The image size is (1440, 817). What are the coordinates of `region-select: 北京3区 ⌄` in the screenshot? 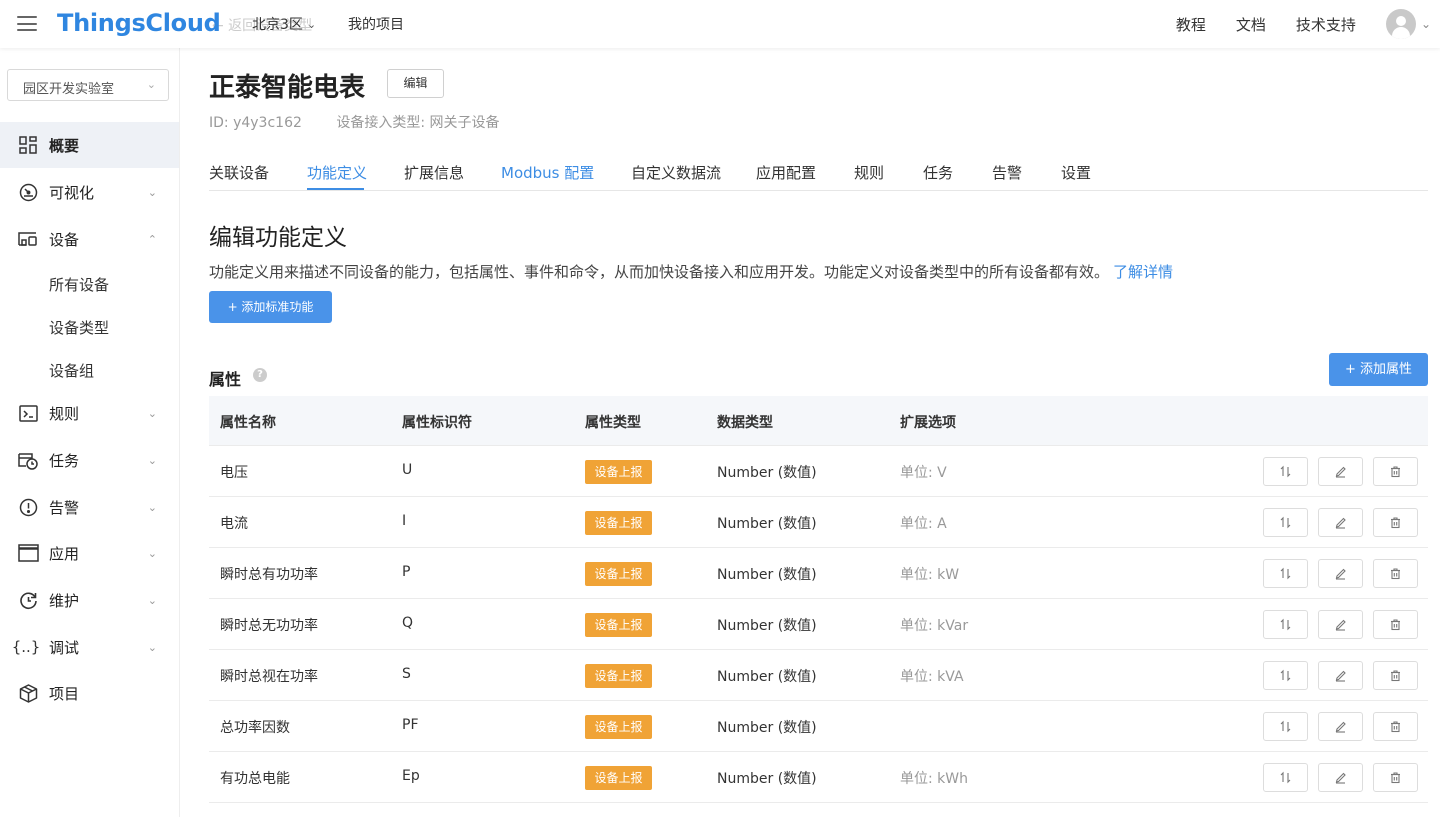 It's located at (284, 24).